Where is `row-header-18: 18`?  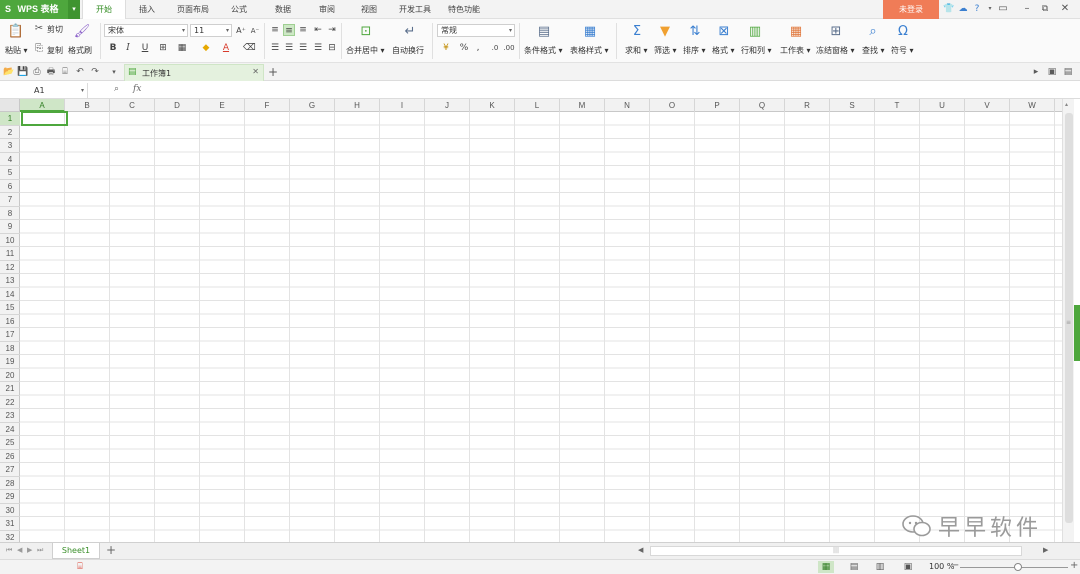 row-header-18: 18 is located at coordinates (10, 348).